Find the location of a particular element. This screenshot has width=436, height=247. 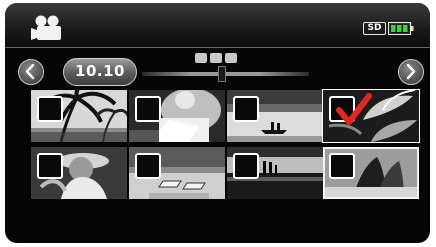

date-button: 10.10 is located at coordinates (100, 72).